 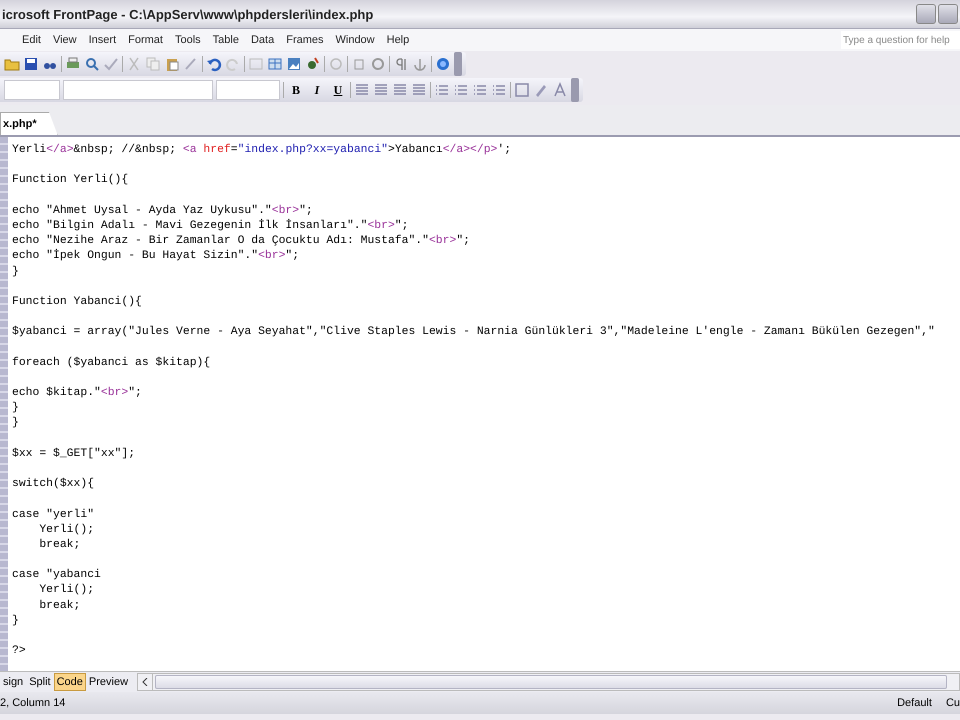 I want to click on restore-button, so click(x=948, y=14).